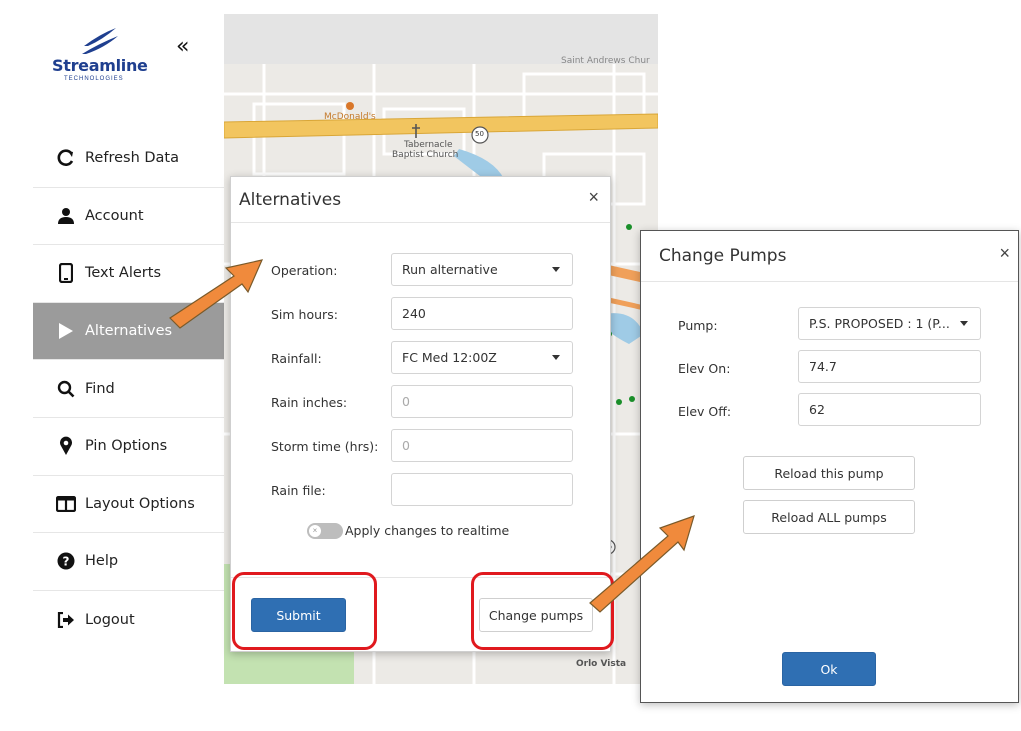 The width and height of the screenshot is (1021, 731). What do you see at coordinates (315, 531) in the screenshot?
I see `toggle-off-icon: ×` at bounding box center [315, 531].